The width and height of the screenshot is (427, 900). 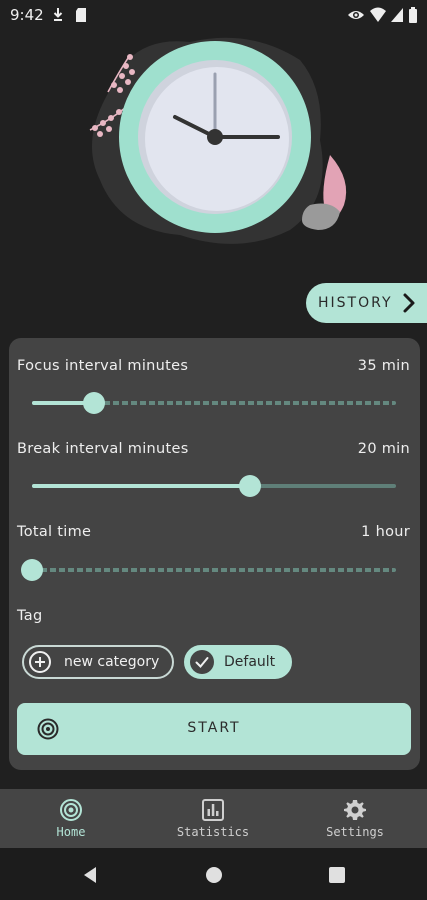 I want to click on nav-settings-label: Settings, so click(x=355, y=832).